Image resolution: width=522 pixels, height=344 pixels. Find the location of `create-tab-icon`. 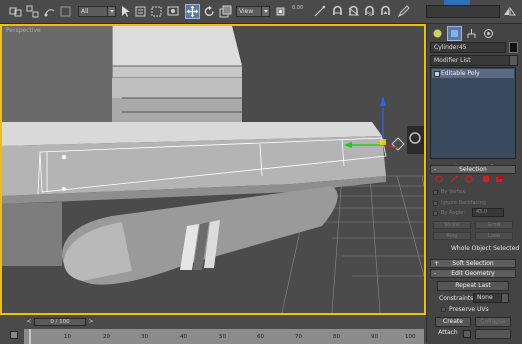

create-tab-icon is located at coordinates (437, 33).